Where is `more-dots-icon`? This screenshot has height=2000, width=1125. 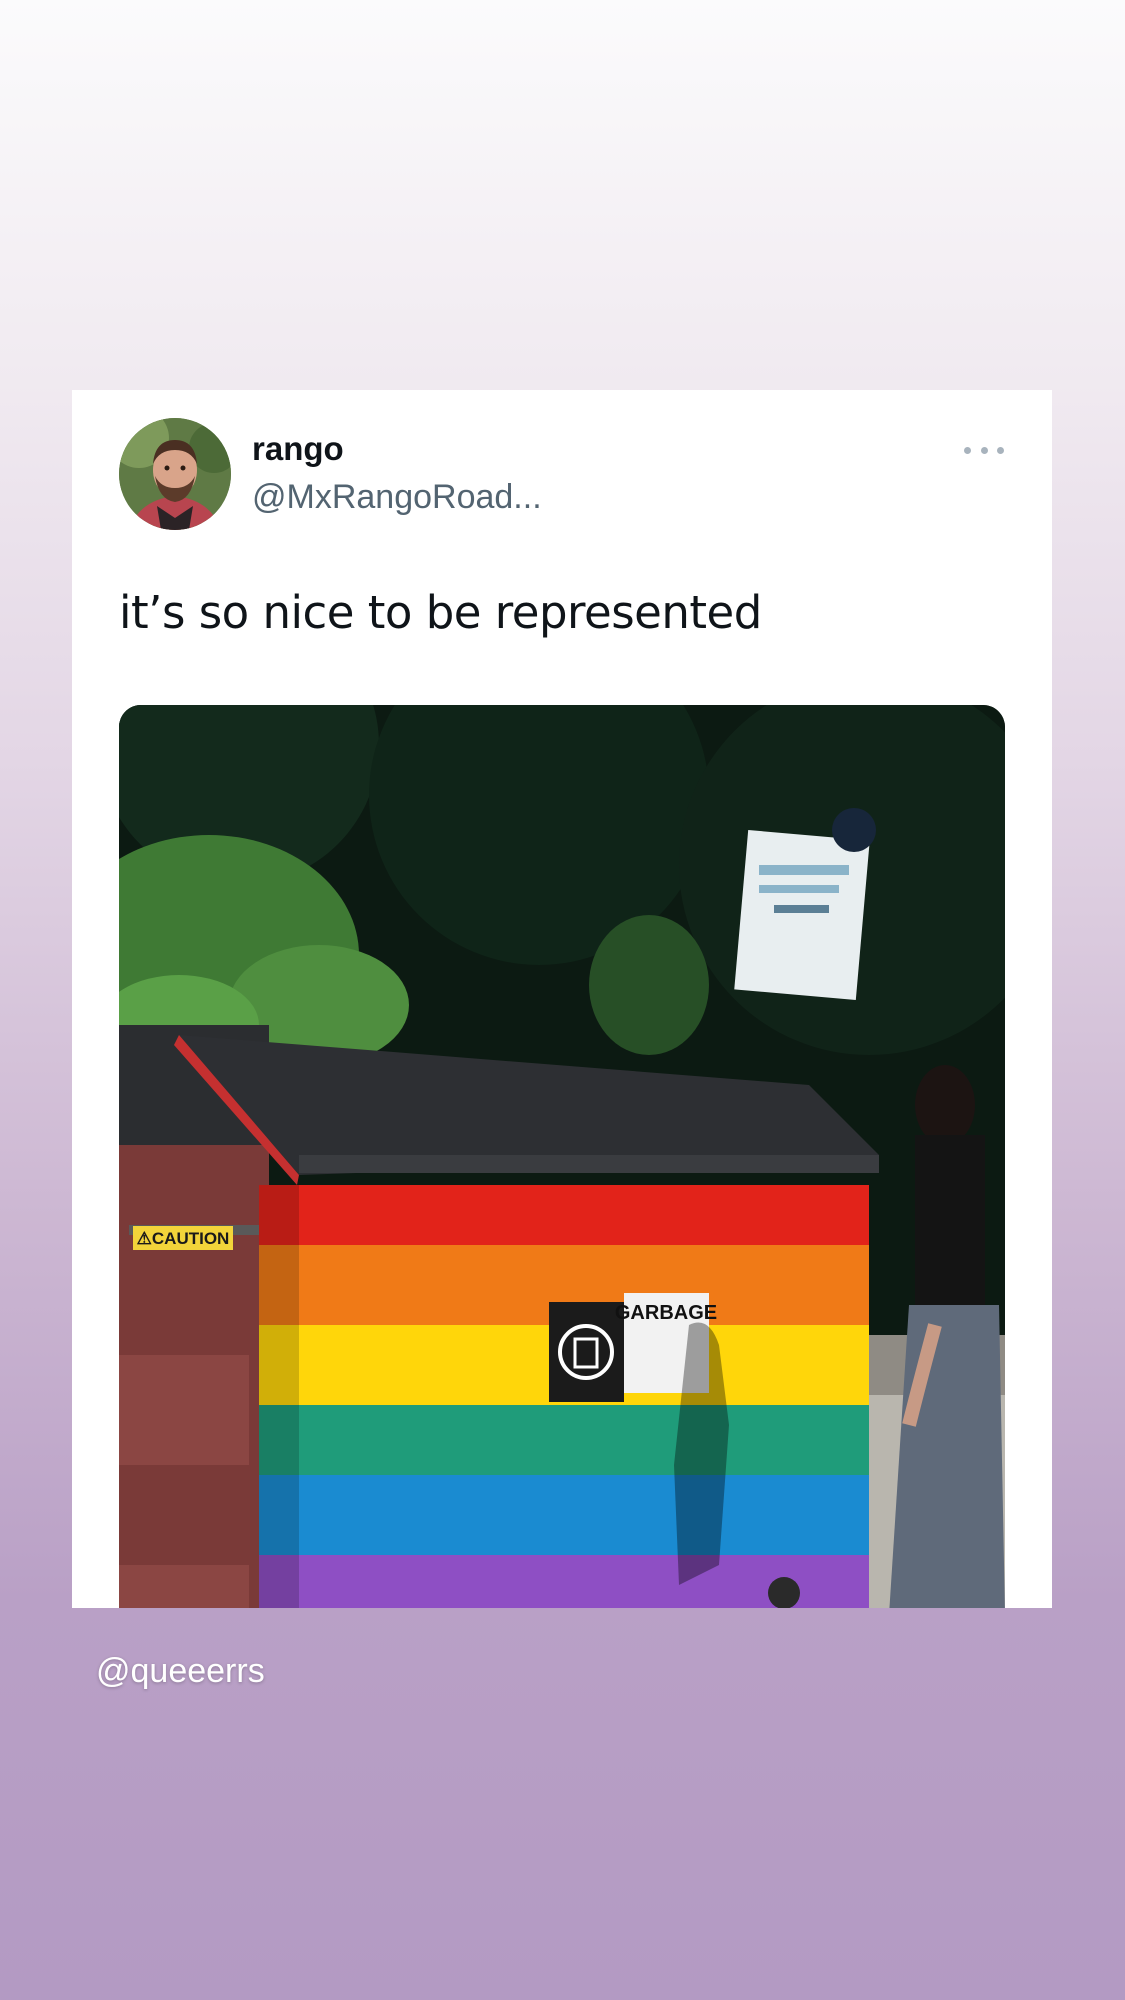
more-dots-icon is located at coordinates (984, 450).